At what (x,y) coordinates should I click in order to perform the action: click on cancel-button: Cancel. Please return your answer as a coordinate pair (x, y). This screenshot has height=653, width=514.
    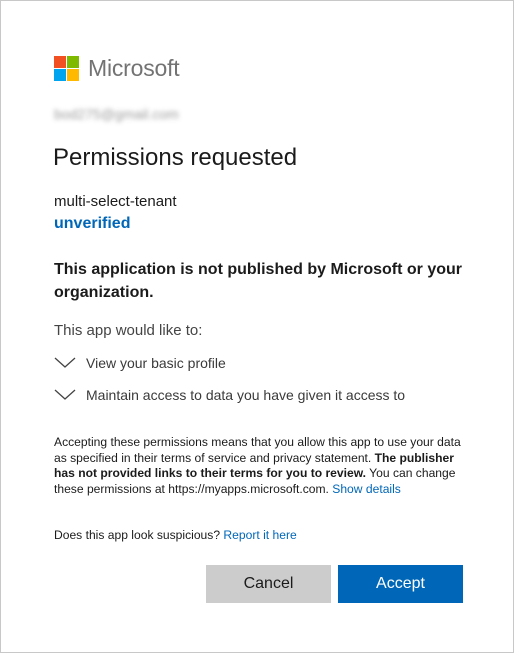
    Looking at the image, I should click on (268, 584).